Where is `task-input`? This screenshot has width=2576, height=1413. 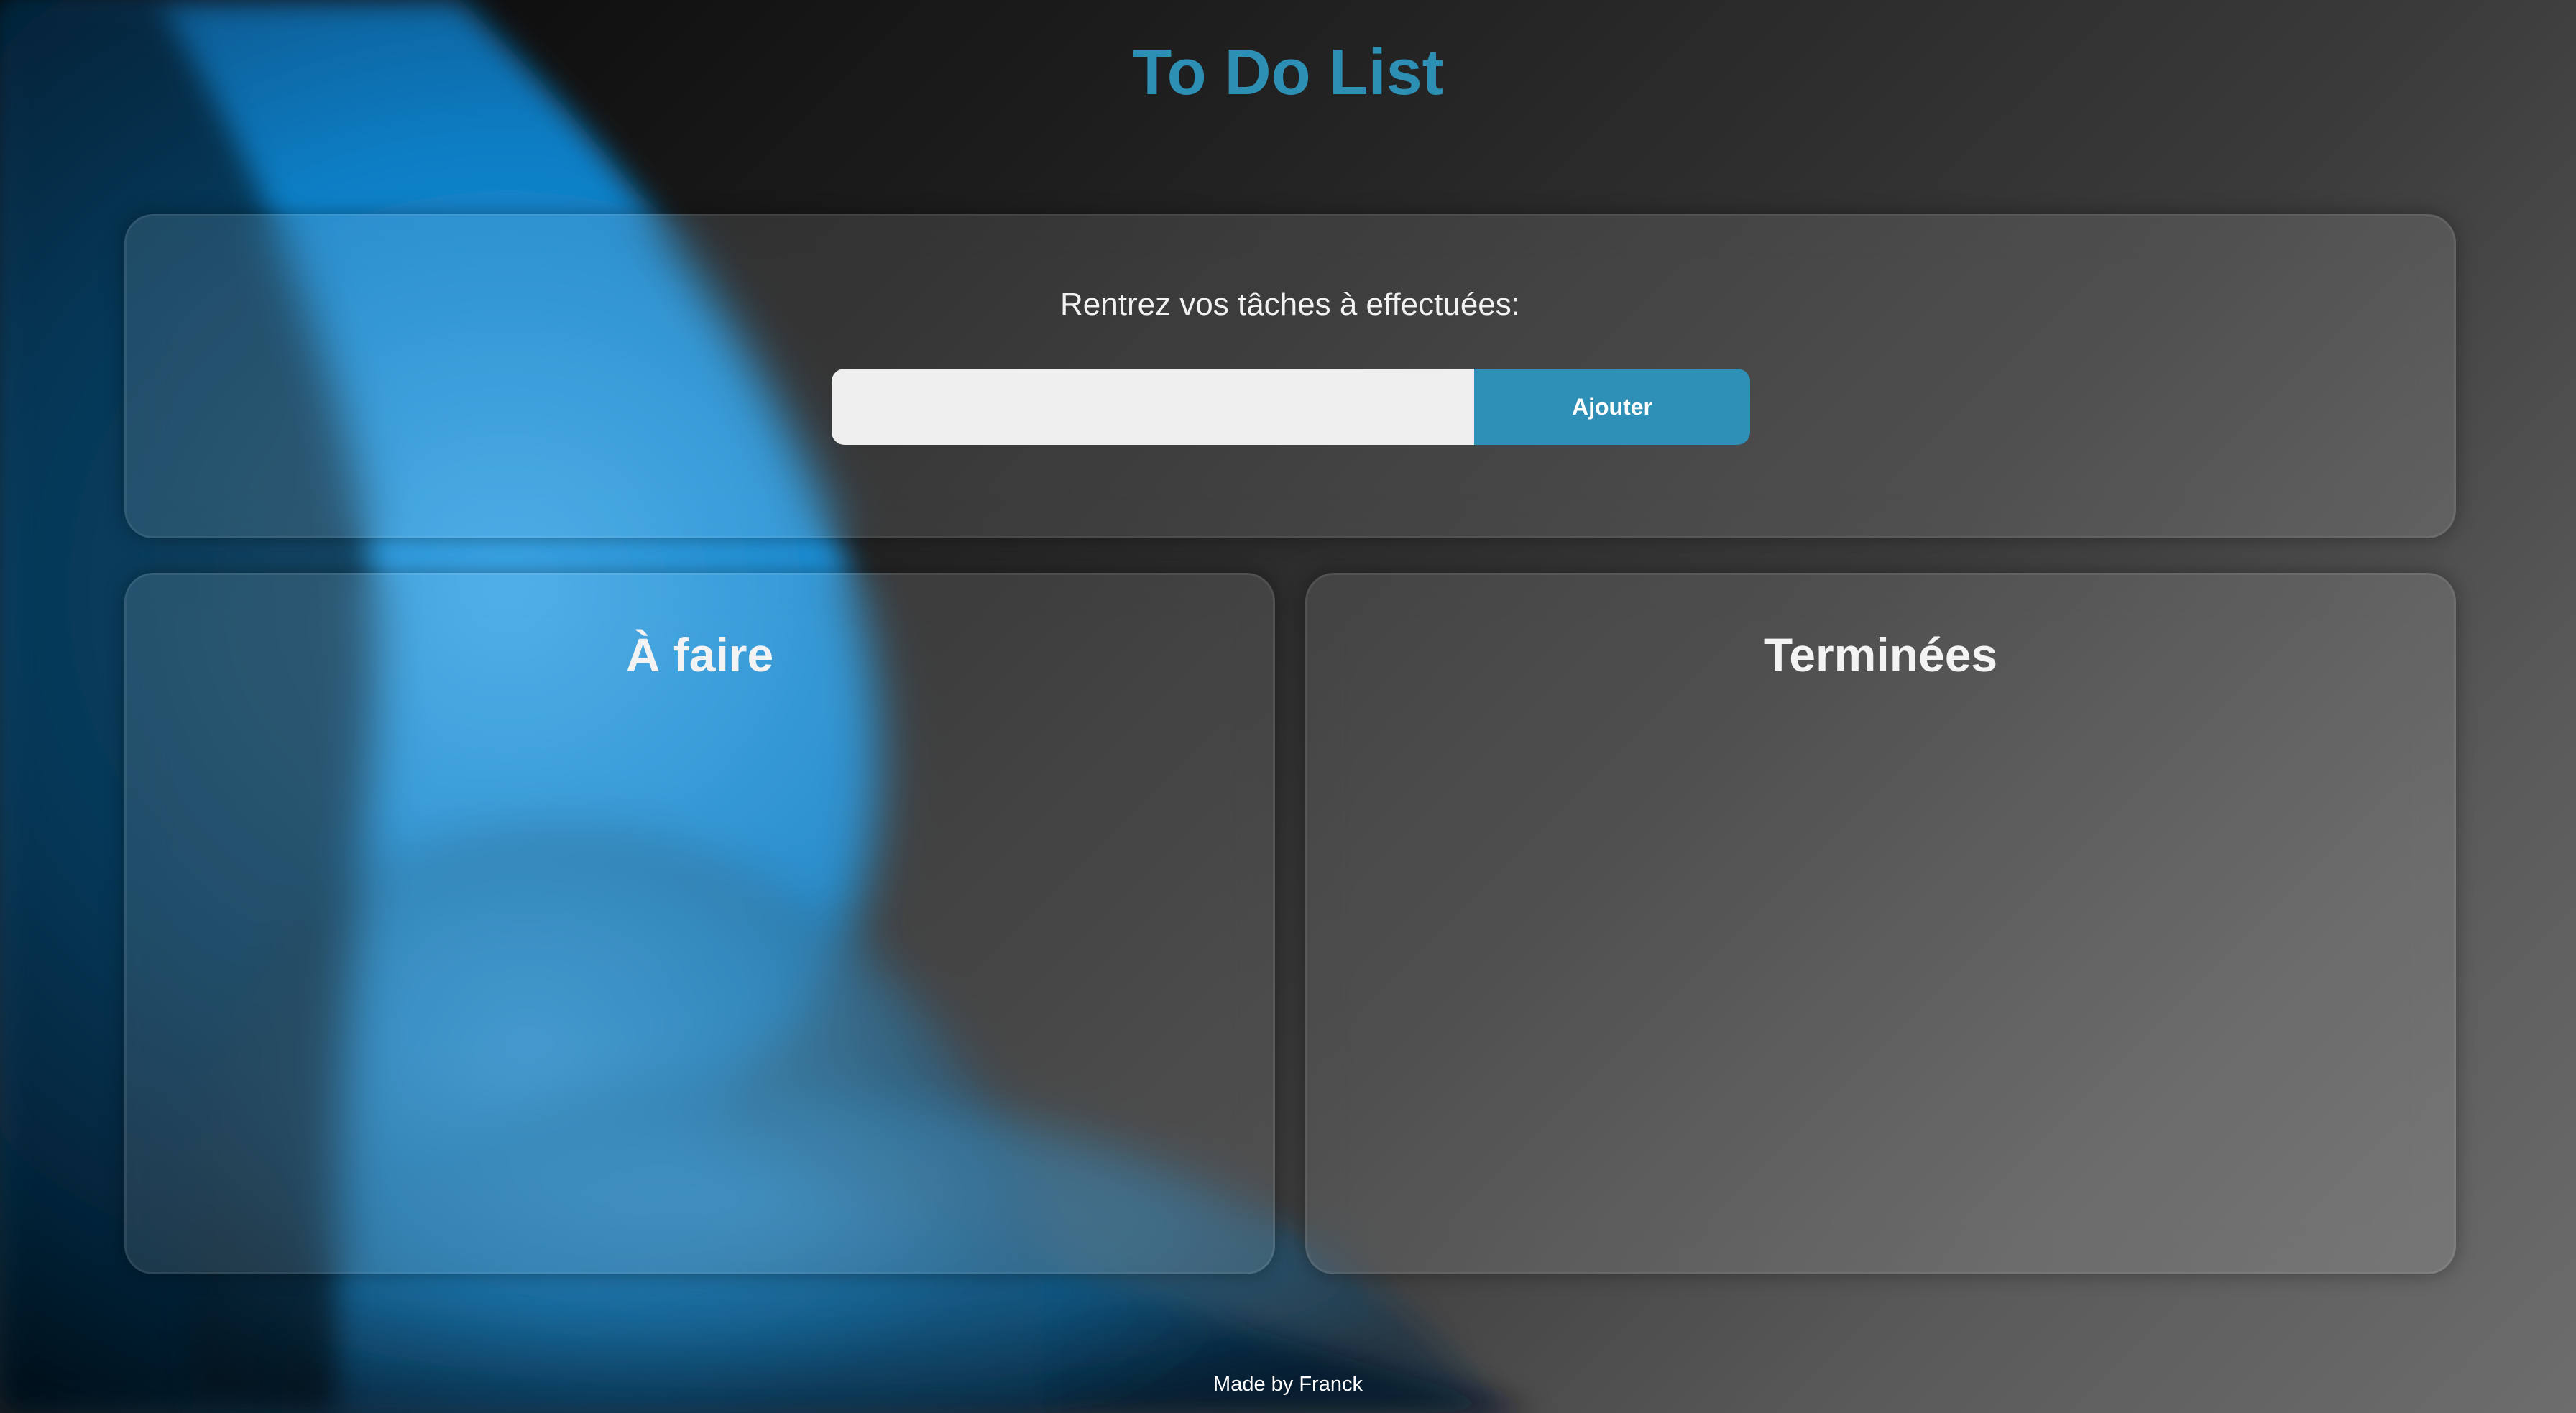 task-input is located at coordinates (1153, 407).